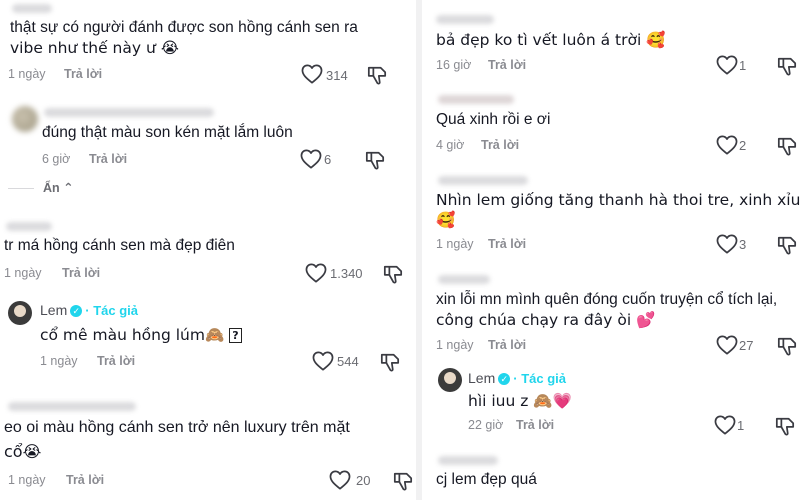 The height and width of the screenshot is (500, 800). What do you see at coordinates (337, 75) in the screenshot?
I see `like-count: 314` at bounding box center [337, 75].